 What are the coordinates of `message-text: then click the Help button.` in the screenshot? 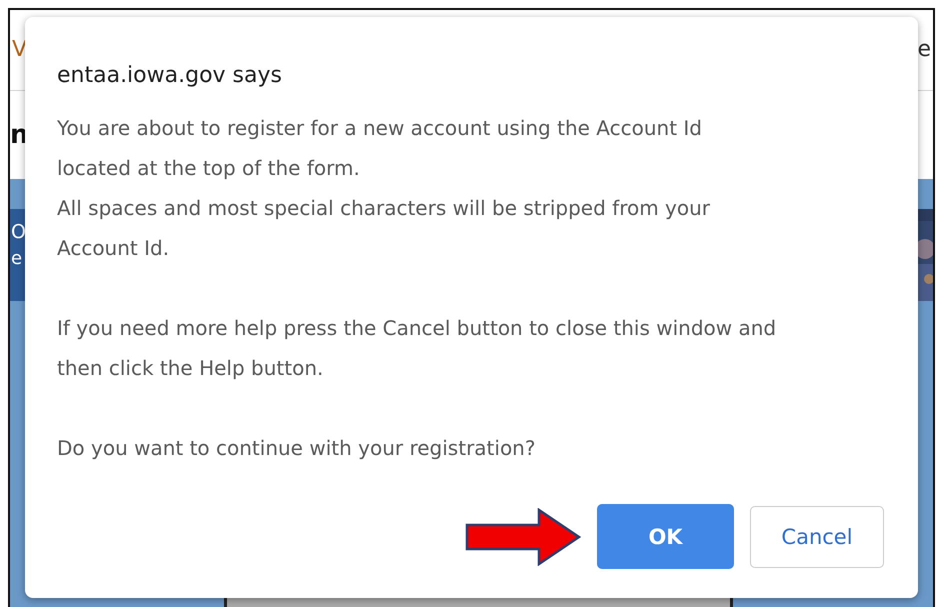 It's located at (190, 368).